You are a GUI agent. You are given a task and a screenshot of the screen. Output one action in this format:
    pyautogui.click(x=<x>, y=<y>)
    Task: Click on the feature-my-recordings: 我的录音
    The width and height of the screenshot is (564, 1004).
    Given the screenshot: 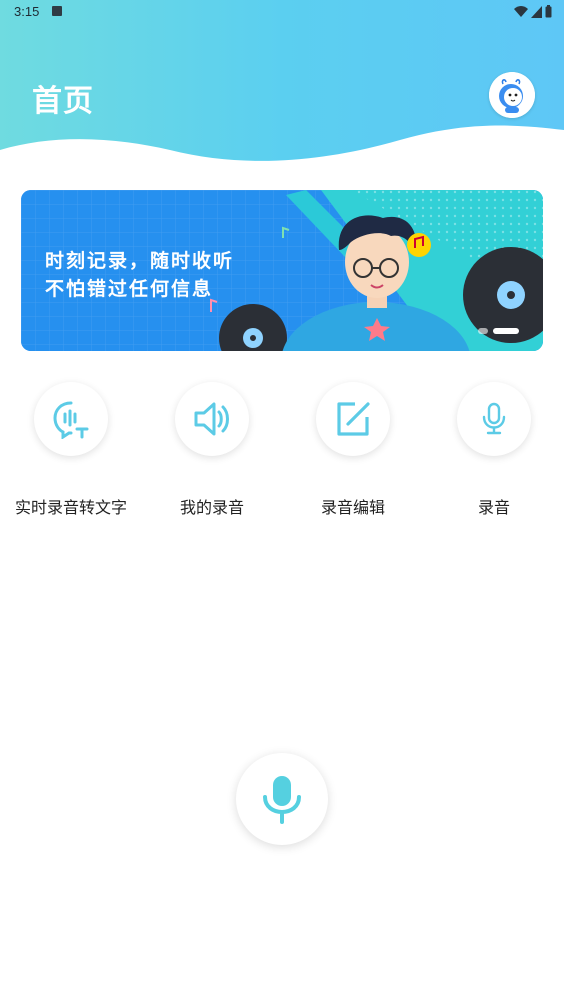 What is the action you would take?
    pyautogui.click(x=212, y=450)
    